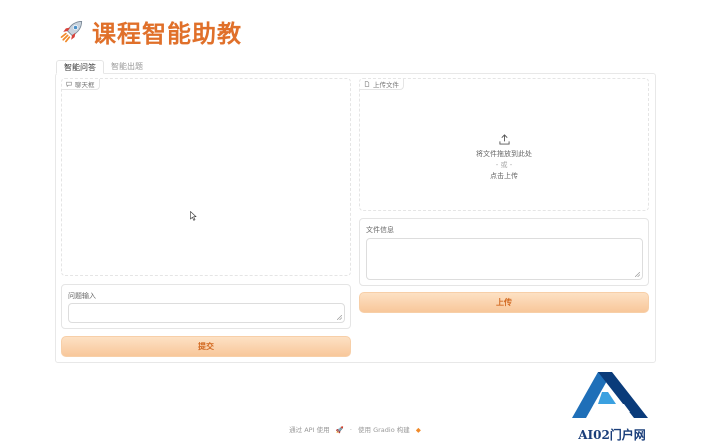 The width and height of the screenshot is (710, 443). What do you see at coordinates (193, 216) in the screenshot?
I see `mouse-cursor-icon` at bounding box center [193, 216].